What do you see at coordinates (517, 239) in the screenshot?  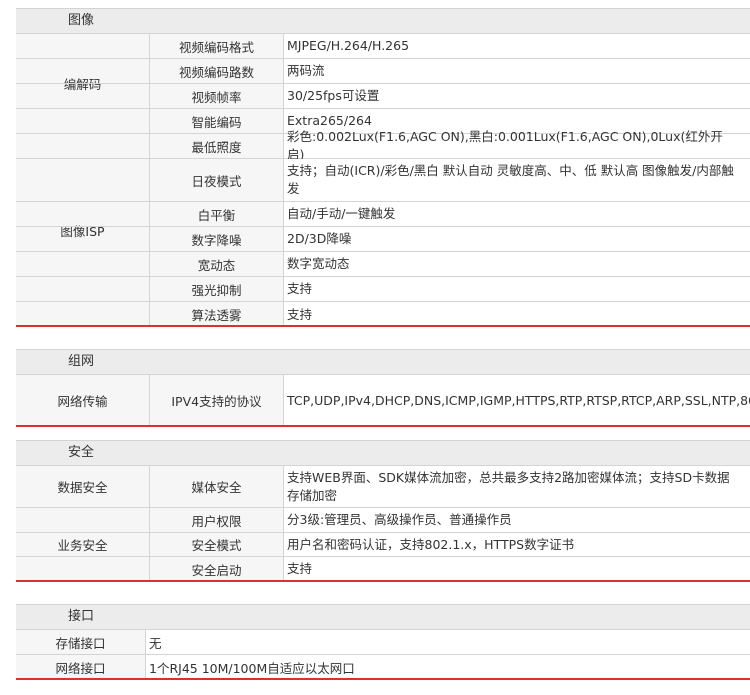 I see `row-value: 2D/3D降噪` at bounding box center [517, 239].